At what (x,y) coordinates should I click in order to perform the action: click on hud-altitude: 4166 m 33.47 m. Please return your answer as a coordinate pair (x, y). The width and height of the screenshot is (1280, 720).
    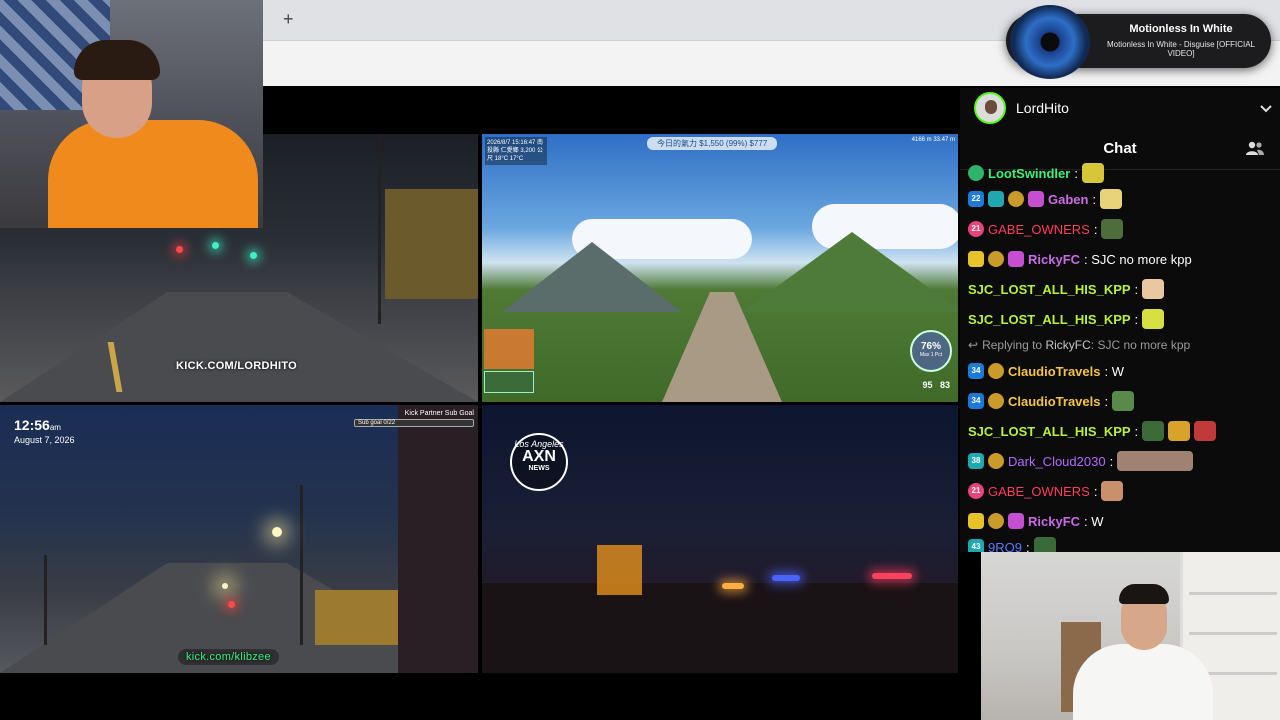
    Looking at the image, I should click on (933, 140).